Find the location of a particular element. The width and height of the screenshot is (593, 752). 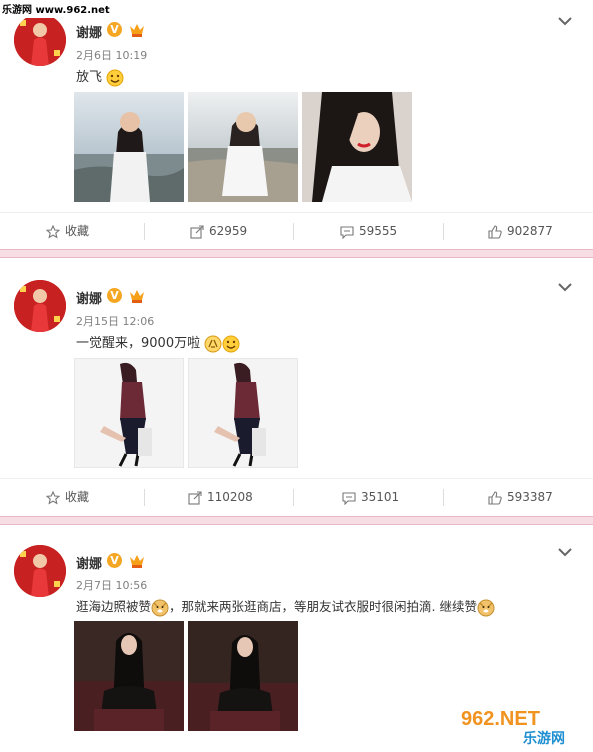

svg-text: 乐游网 is located at coordinates (544, 738).